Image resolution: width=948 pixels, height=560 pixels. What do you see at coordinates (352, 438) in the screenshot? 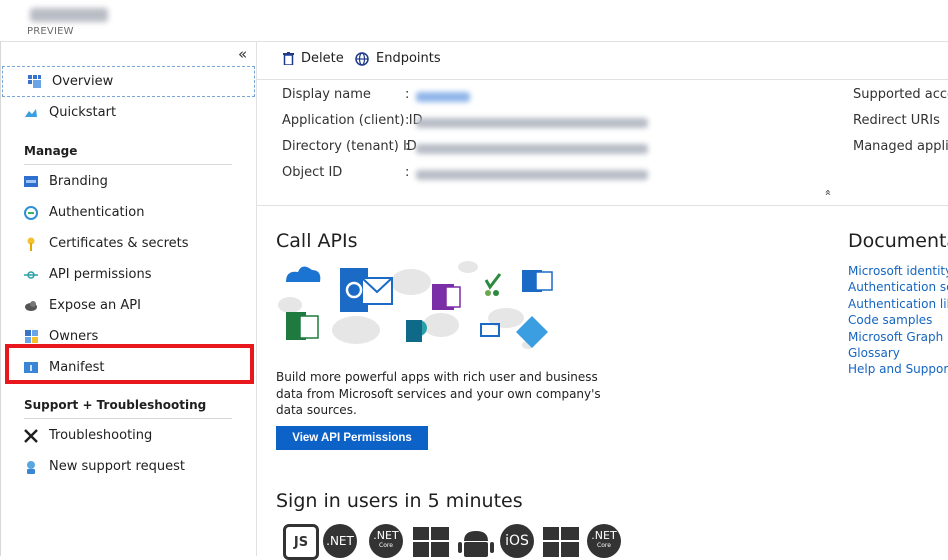
I see `view-api-permissions-button: View API Permissions` at bounding box center [352, 438].